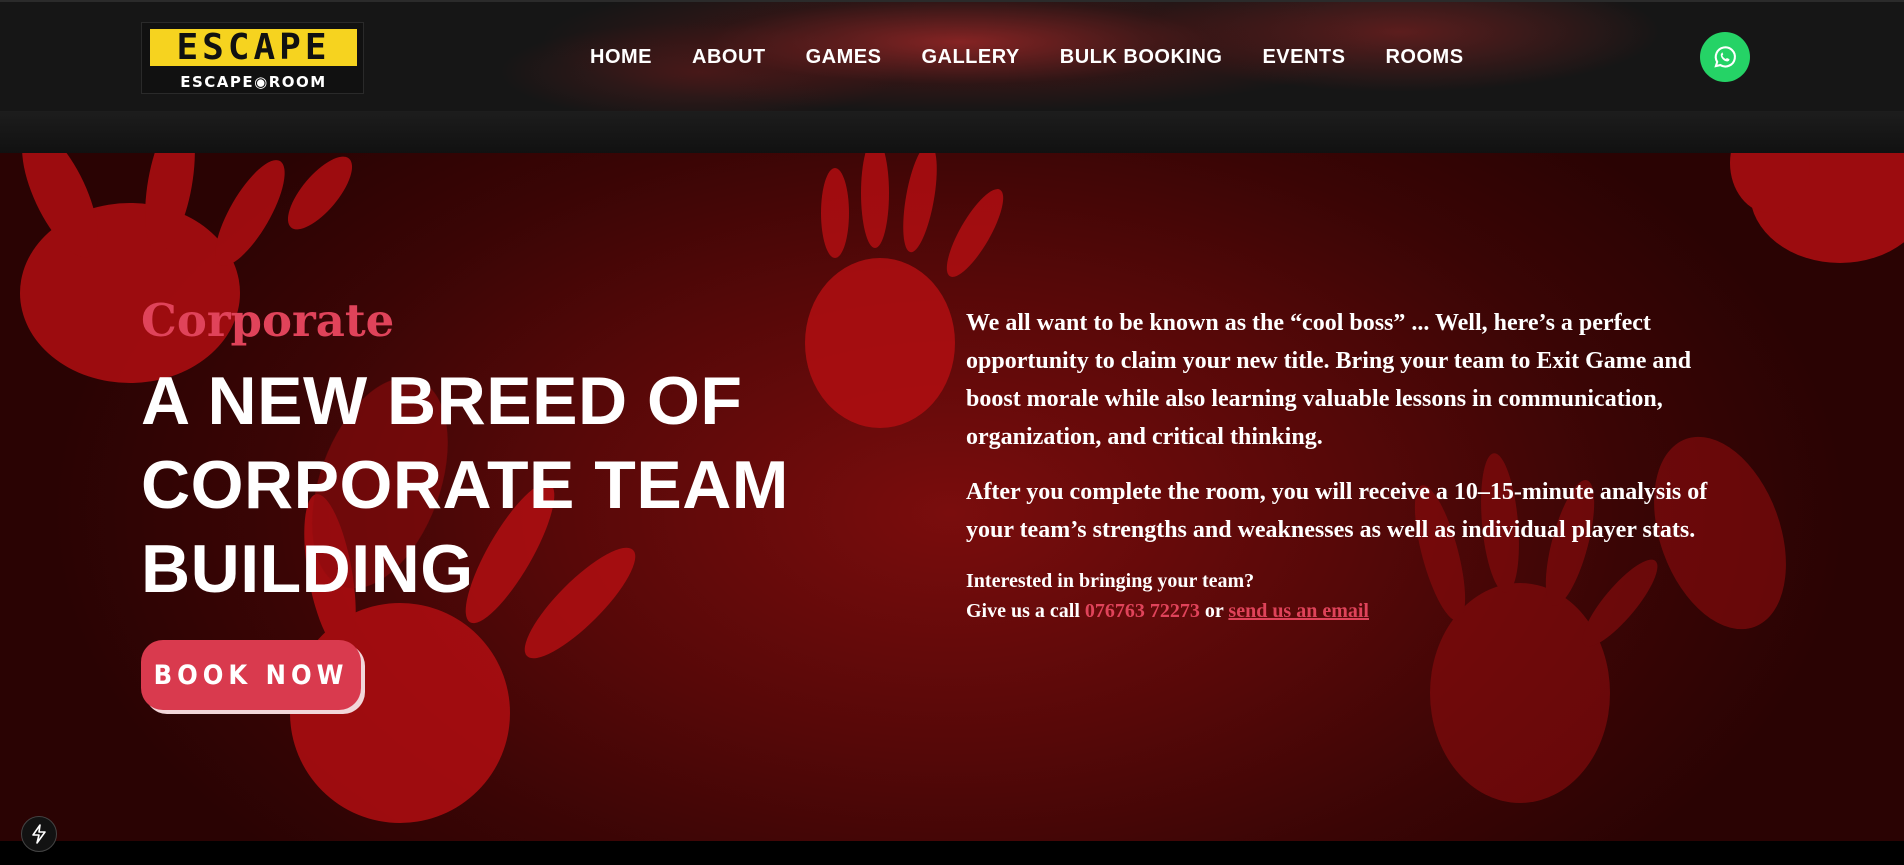 Image resolution: width=1904 pixels, height=865 pixels. I want to click on page-title: A NEW BREED OF CORPORATE TEAM BUILDING, so click(491, 485).